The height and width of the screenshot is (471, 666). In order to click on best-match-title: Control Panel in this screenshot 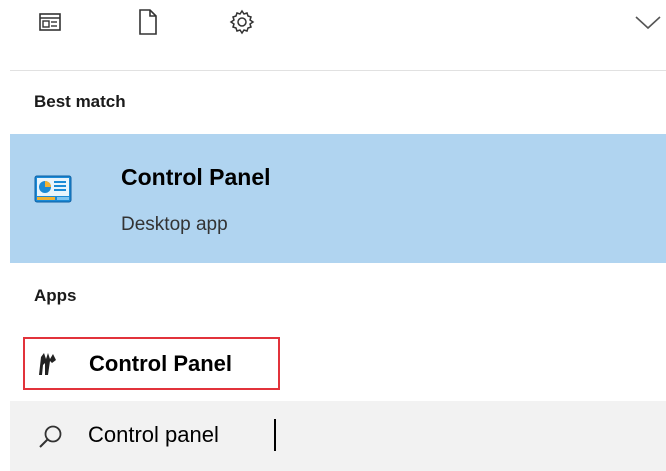, I will do `click(196, 177)`.